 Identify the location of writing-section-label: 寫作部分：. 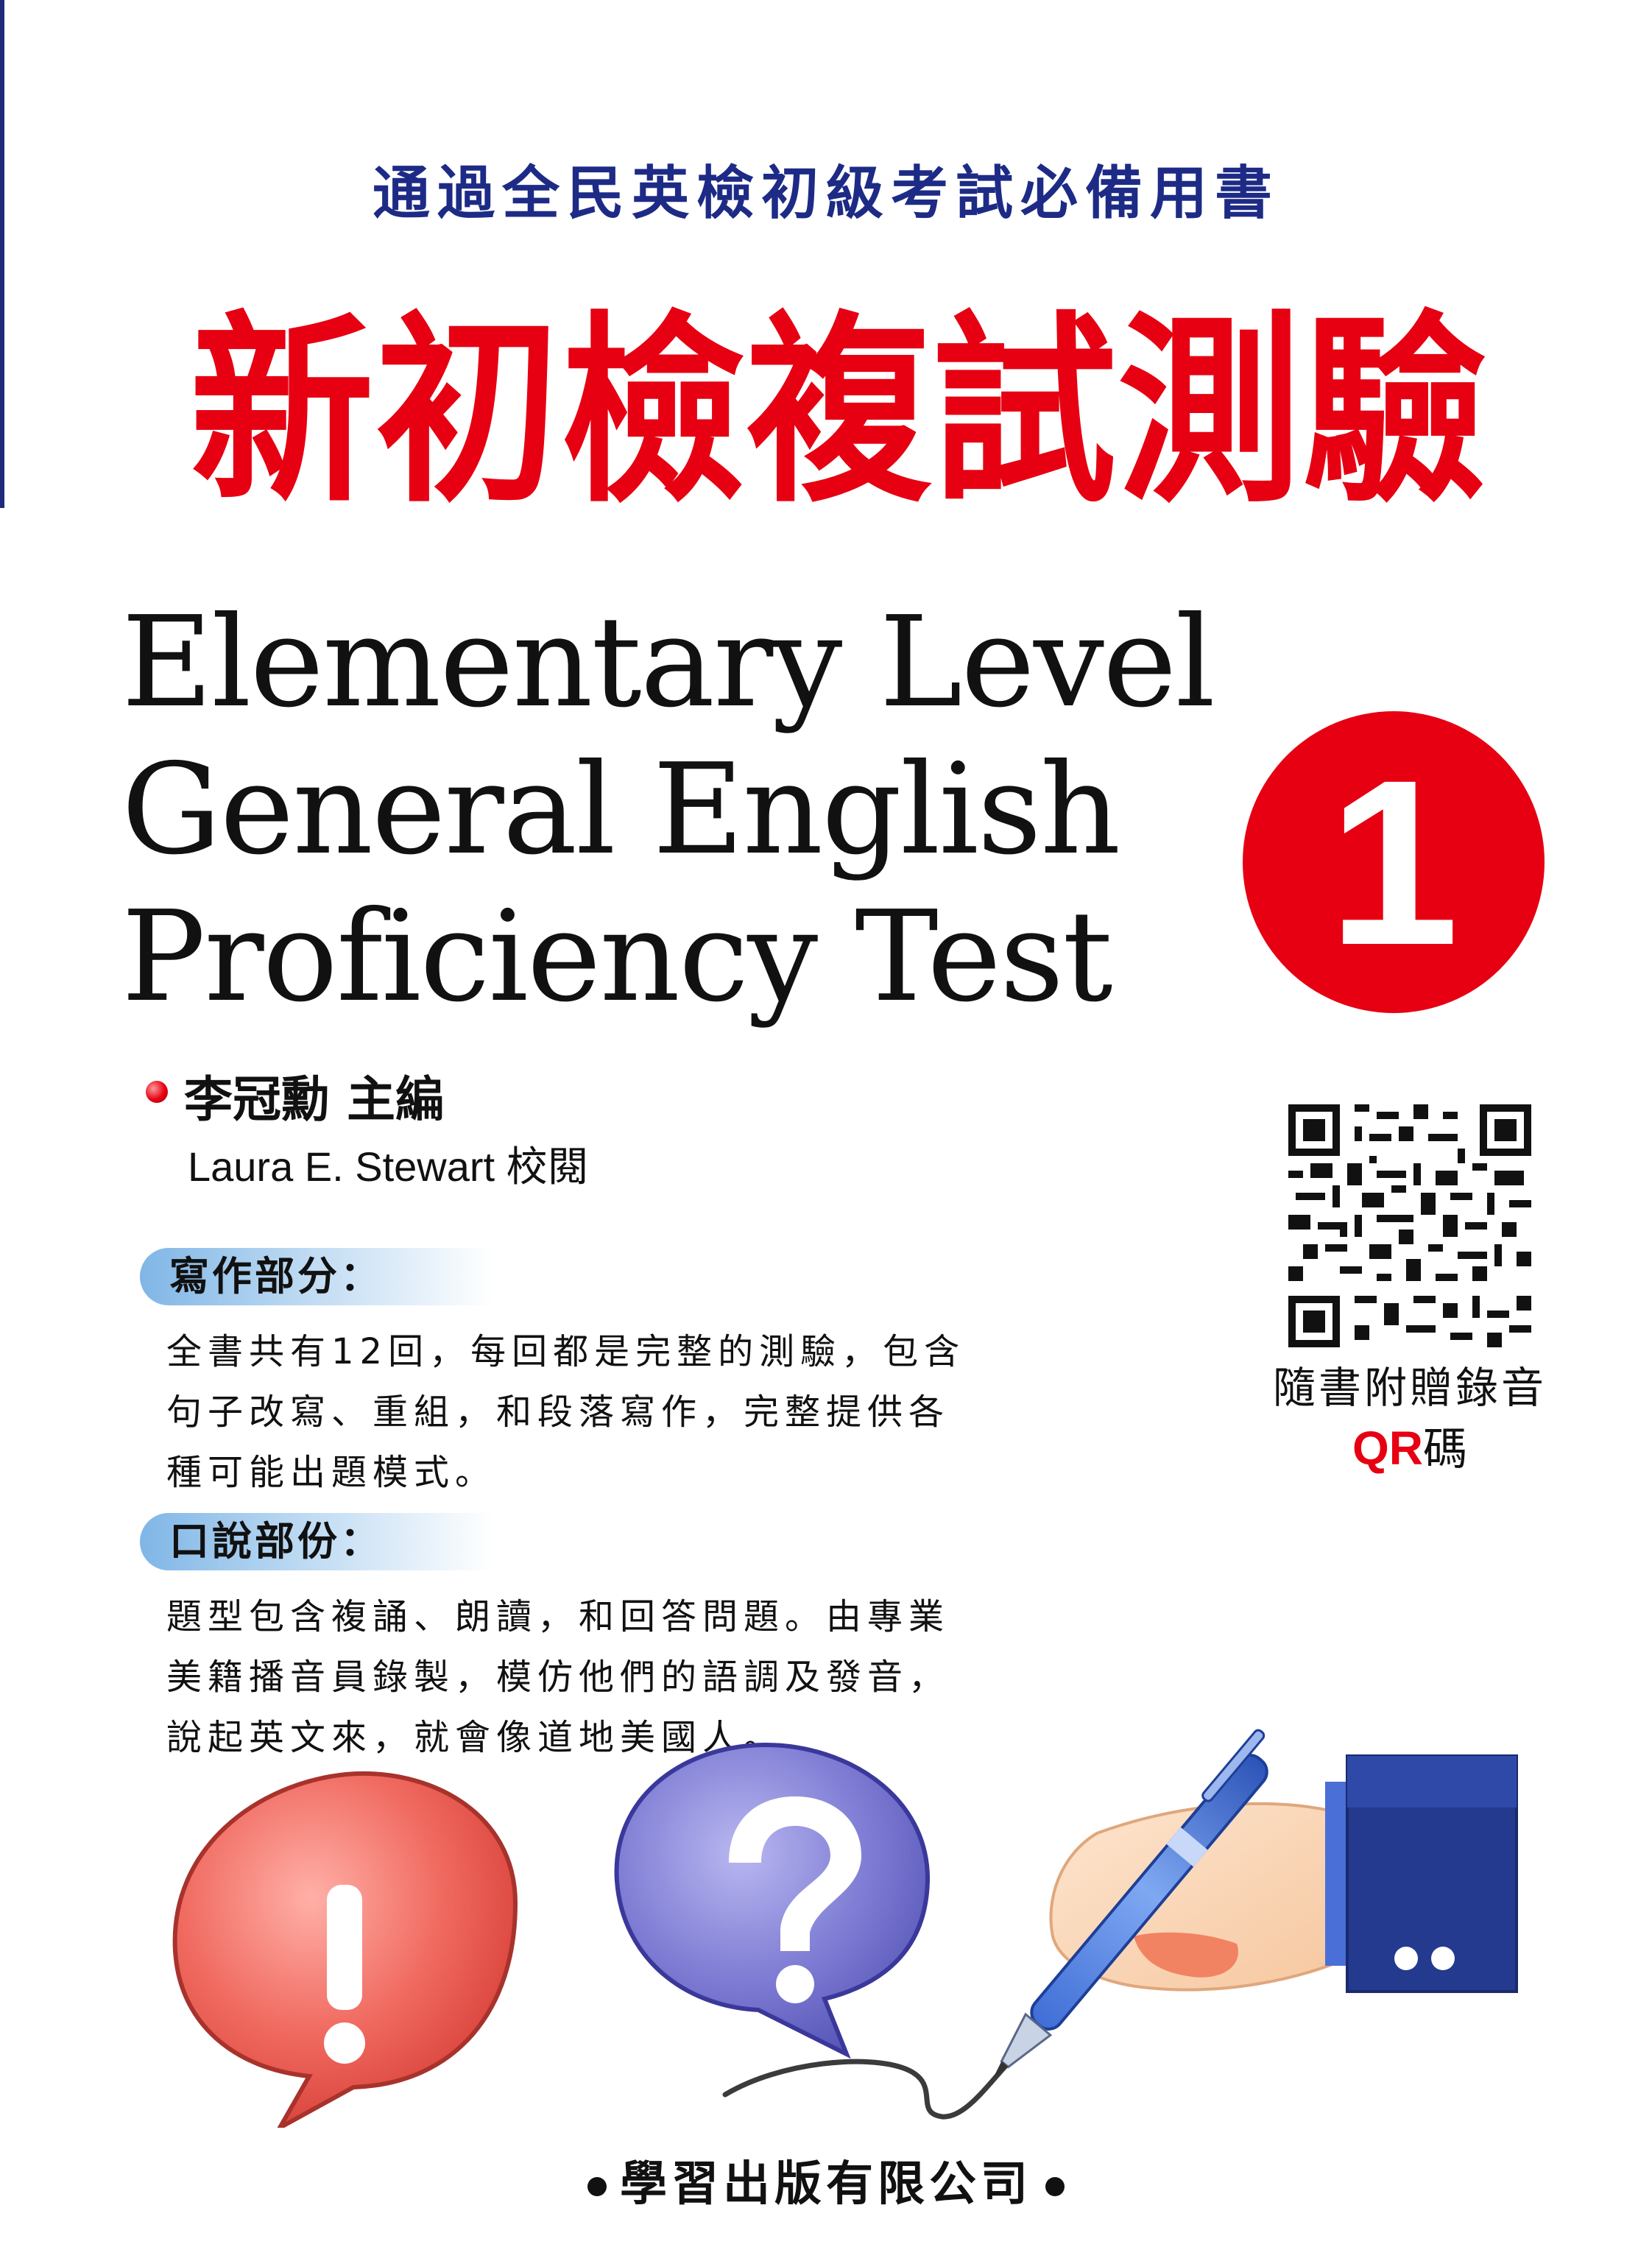
(316, 1276).